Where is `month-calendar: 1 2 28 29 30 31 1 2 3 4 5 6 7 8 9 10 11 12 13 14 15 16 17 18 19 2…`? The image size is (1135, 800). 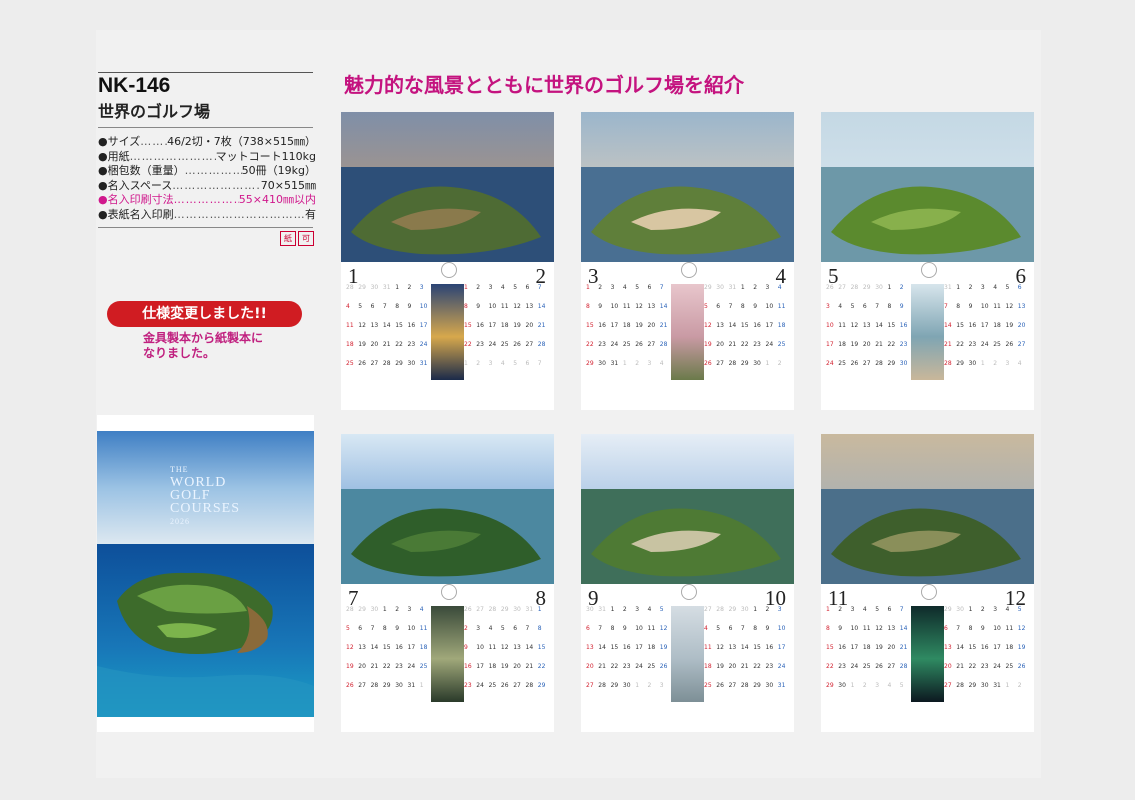
month-calendar: 1 2 28 29 30 31 1 2 3 4 5 6 7 8 9 10 11 12 13 14 15 16 17 18 19 2… is located at coordinates (447, 336).